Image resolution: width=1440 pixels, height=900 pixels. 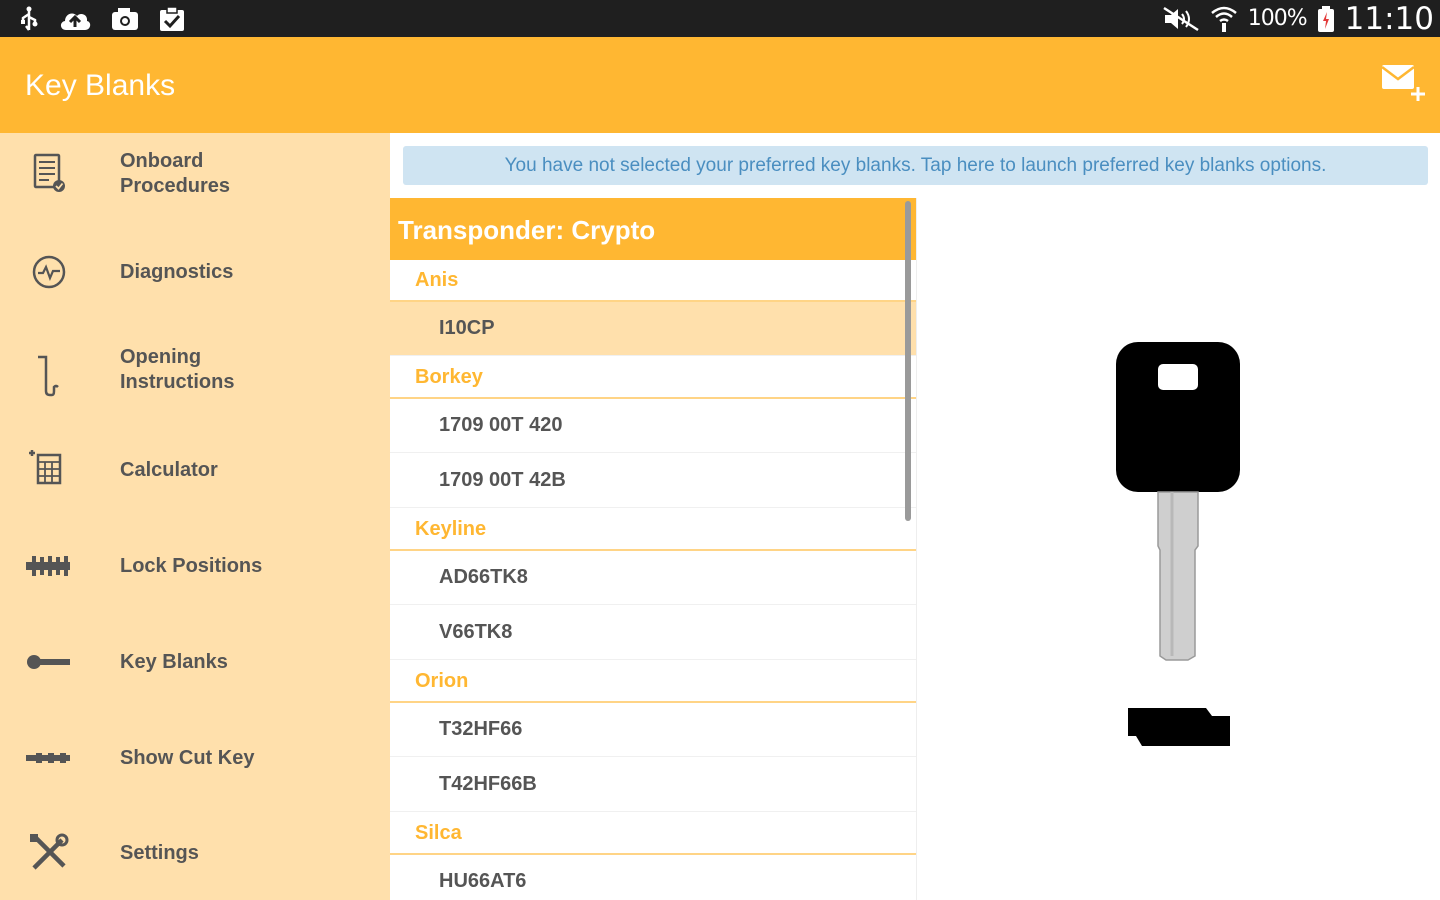 What do you see at coordinates (467, 328) in the screenshot?
I see `item-label: I10CP` at bounding box center [467, 328].